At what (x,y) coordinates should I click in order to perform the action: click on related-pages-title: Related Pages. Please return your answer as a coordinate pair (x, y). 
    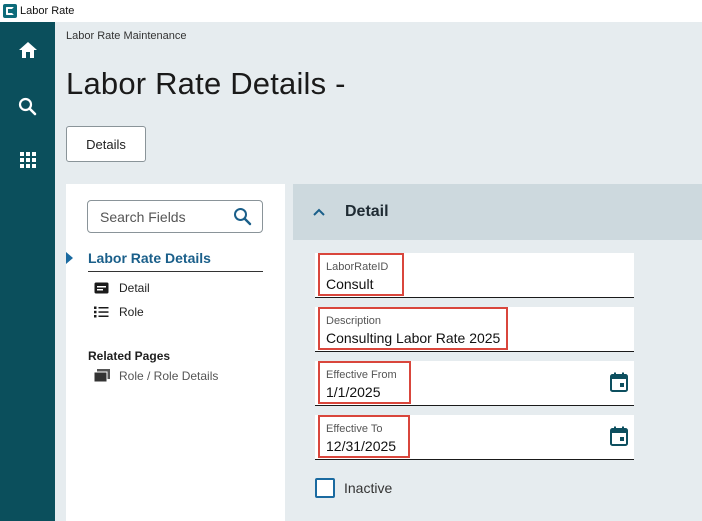
    Looking at the image, I should click on (129, 356).